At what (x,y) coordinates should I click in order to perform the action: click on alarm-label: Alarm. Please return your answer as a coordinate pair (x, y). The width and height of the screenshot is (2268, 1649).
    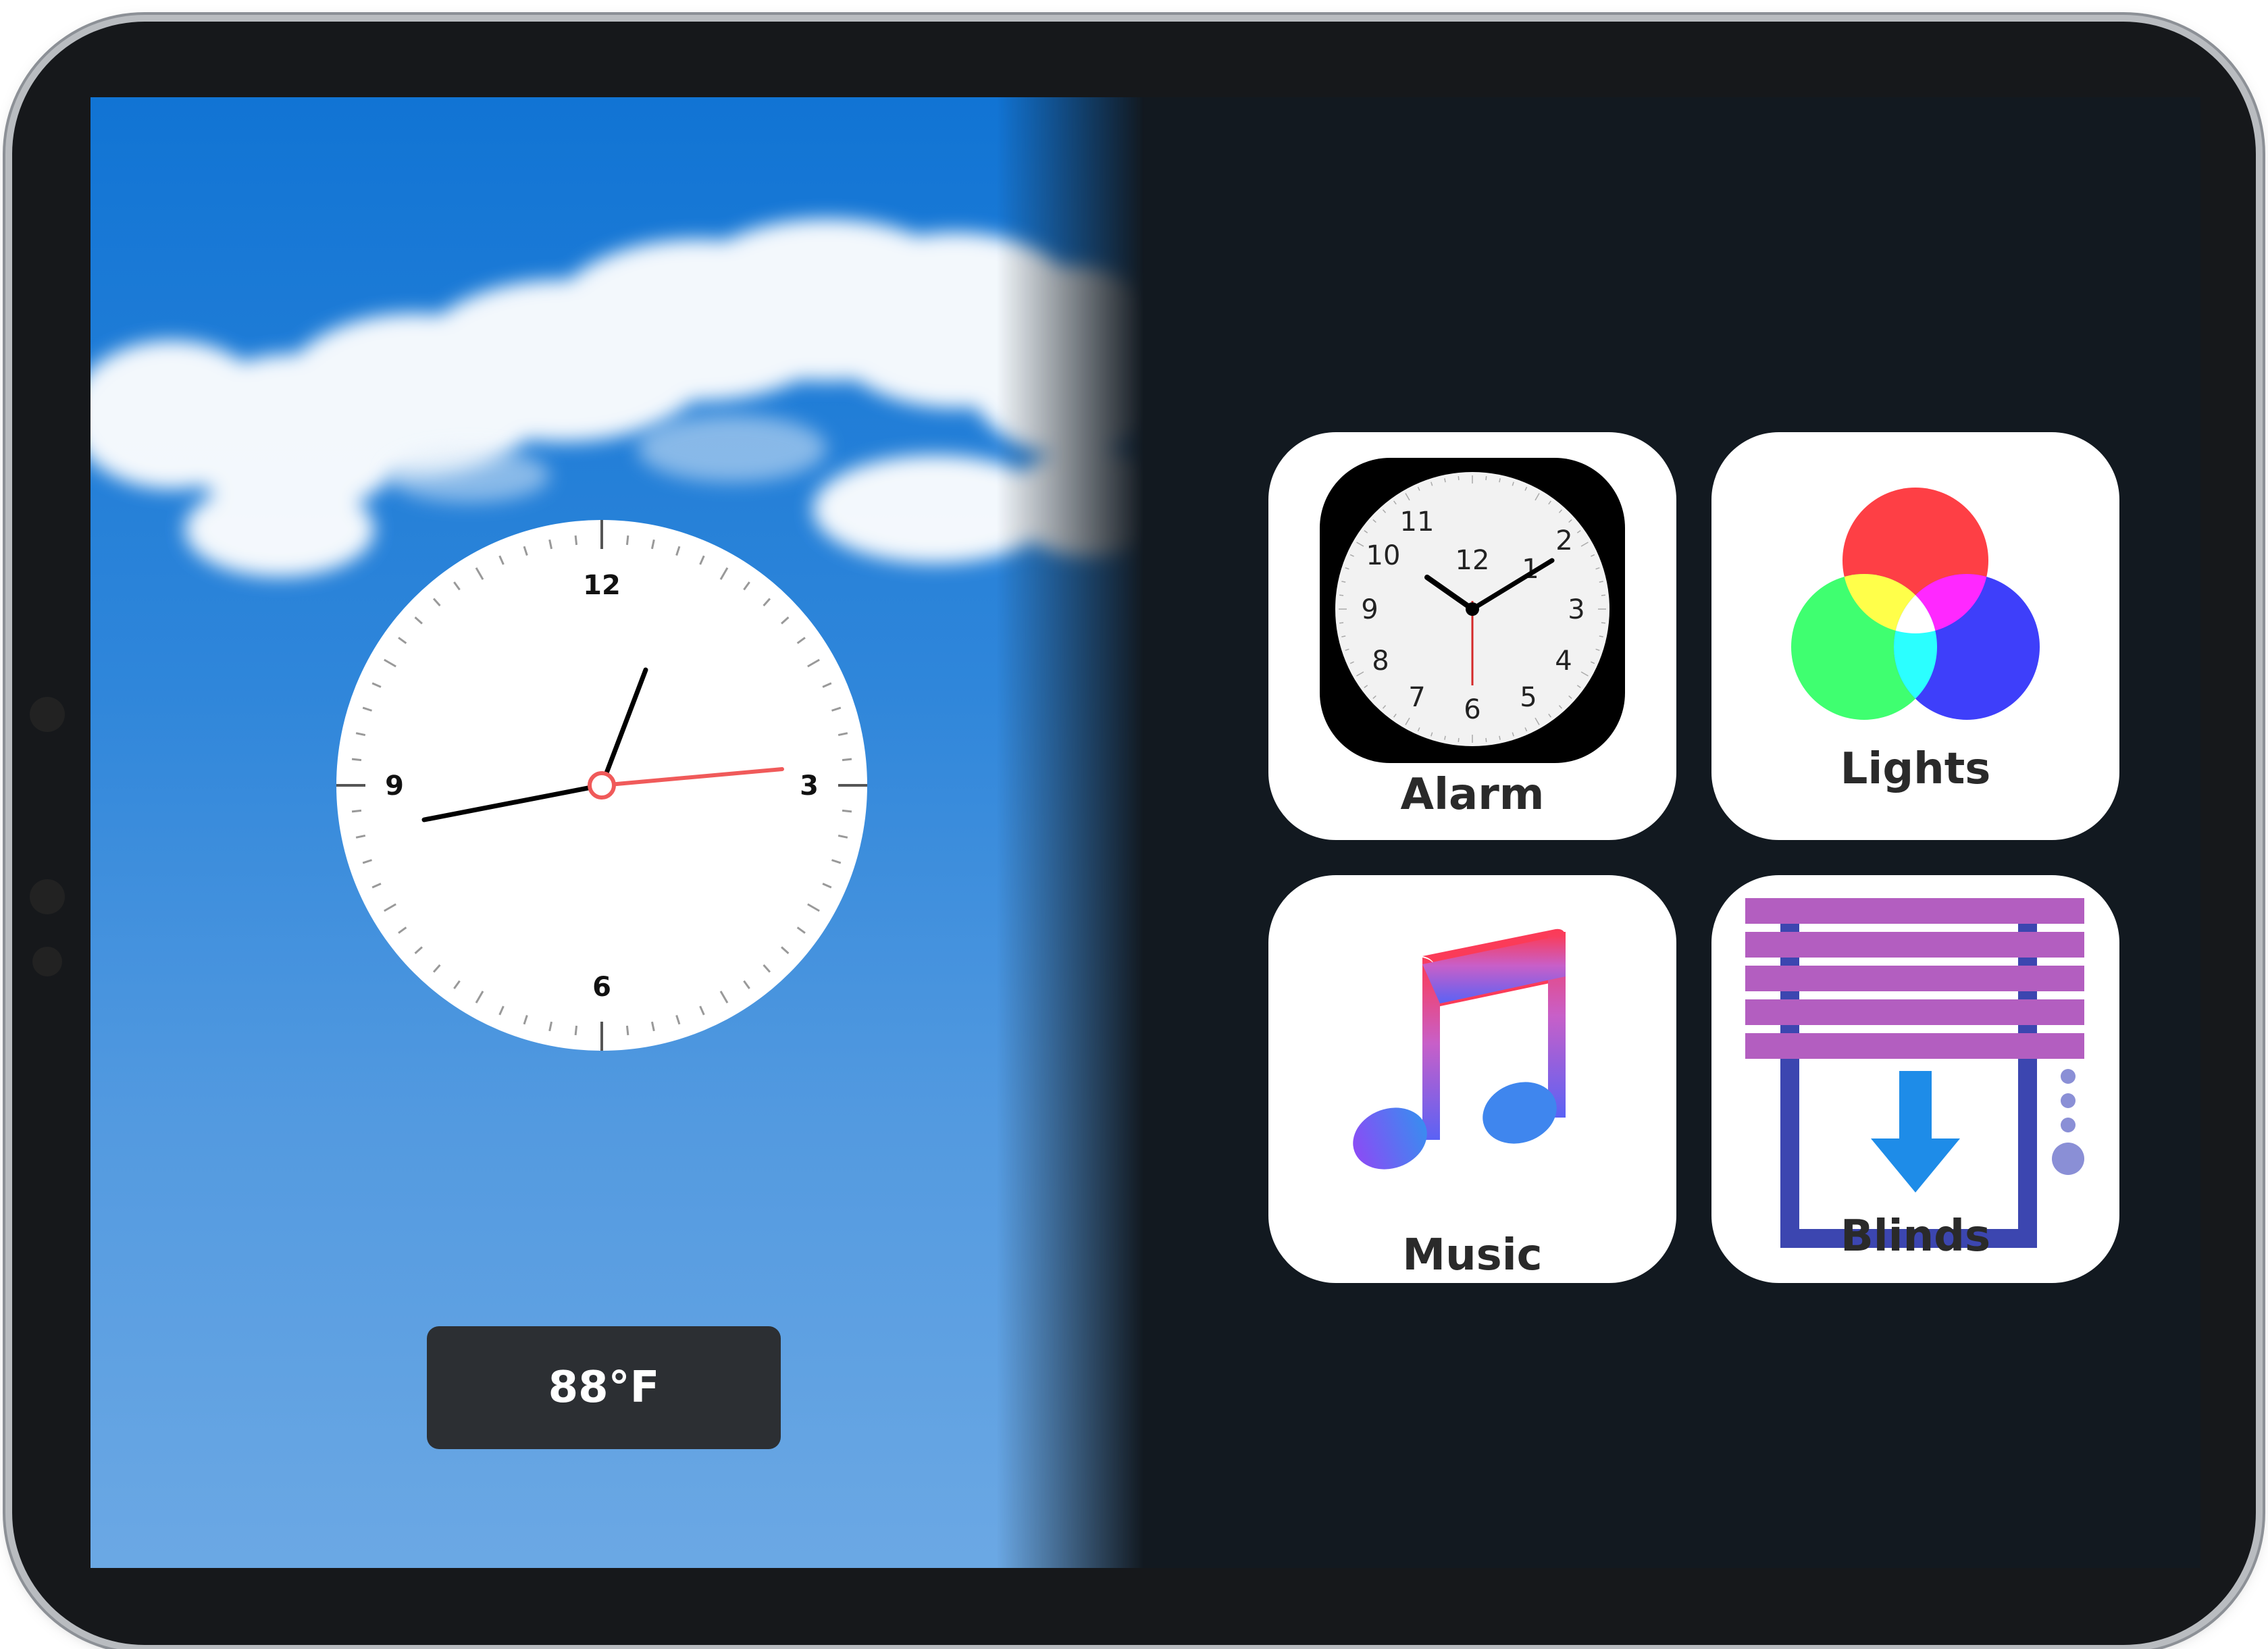
    Looking at the image, I should click on (1472, 795).